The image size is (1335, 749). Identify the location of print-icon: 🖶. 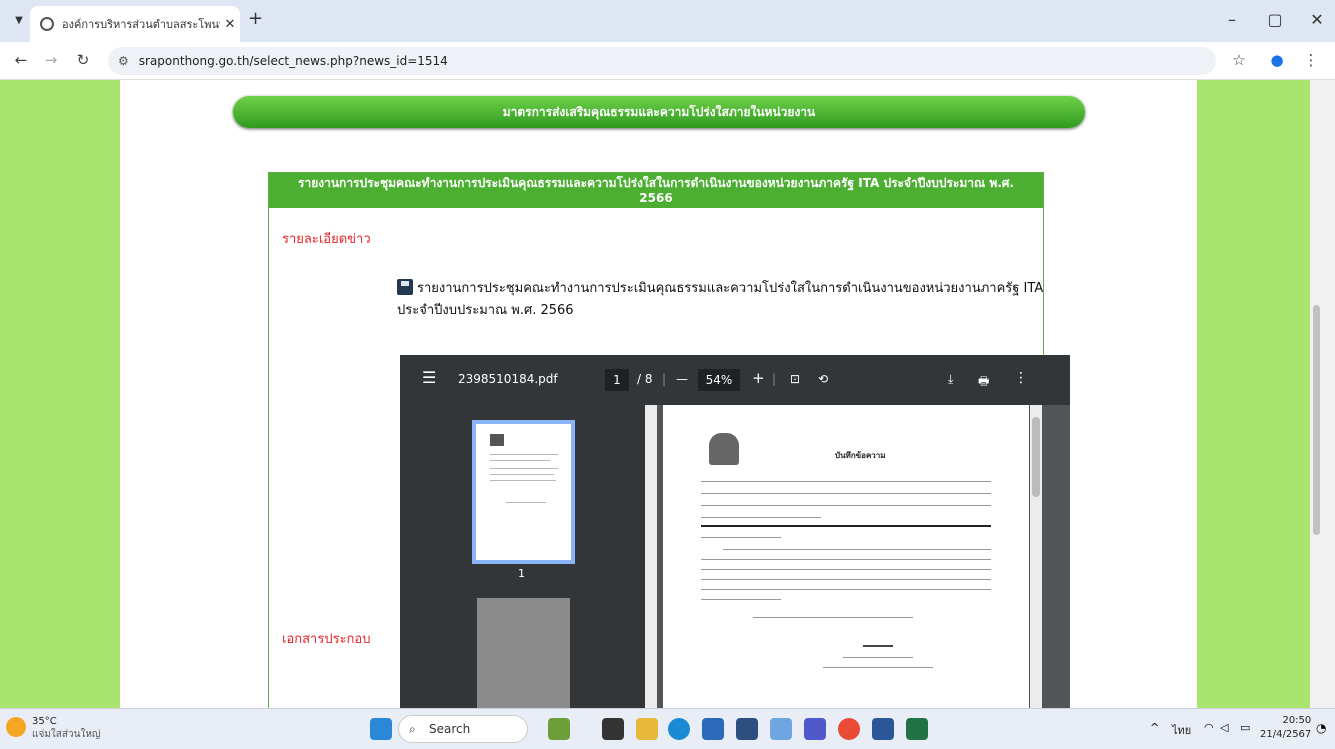
(983, 382).